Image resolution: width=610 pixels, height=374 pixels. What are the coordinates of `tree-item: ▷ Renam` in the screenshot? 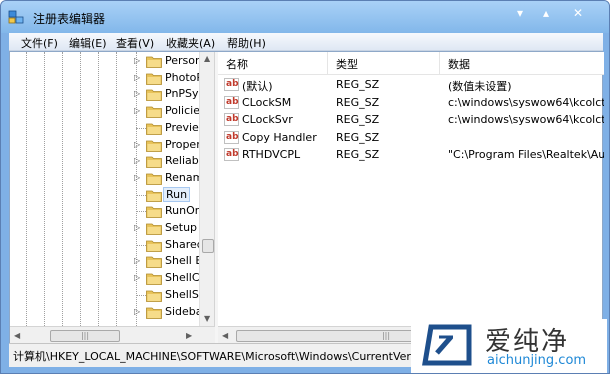 It's located at (112, 178).